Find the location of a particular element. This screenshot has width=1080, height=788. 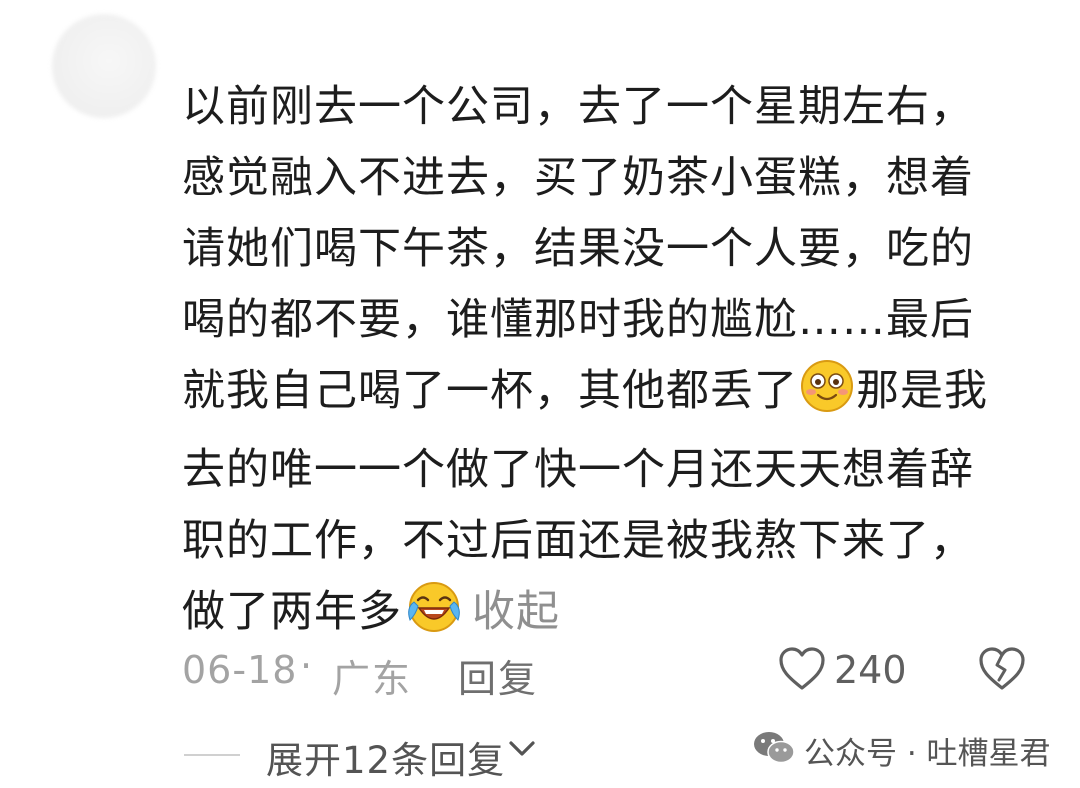

expand-replies-label: 展开12条回复 is located at coordinates (385, 757).